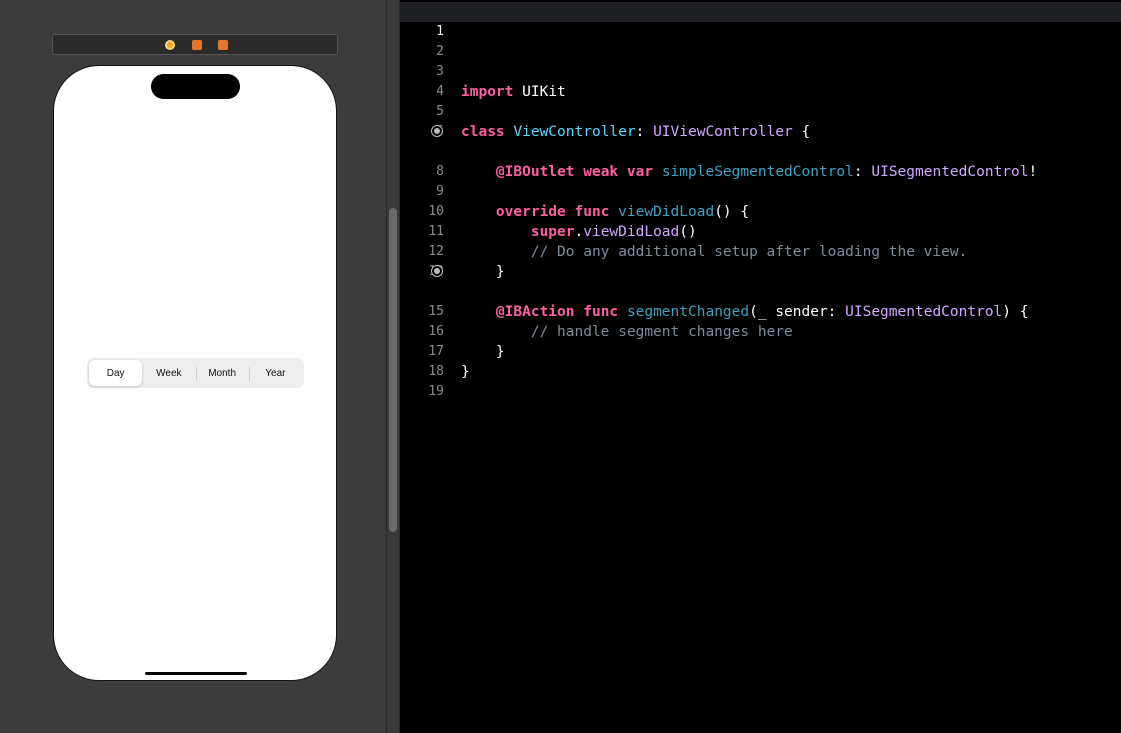 This screenshot has height=733, width=1121. I want to click on code-line: 16 }, so click(760, 331).